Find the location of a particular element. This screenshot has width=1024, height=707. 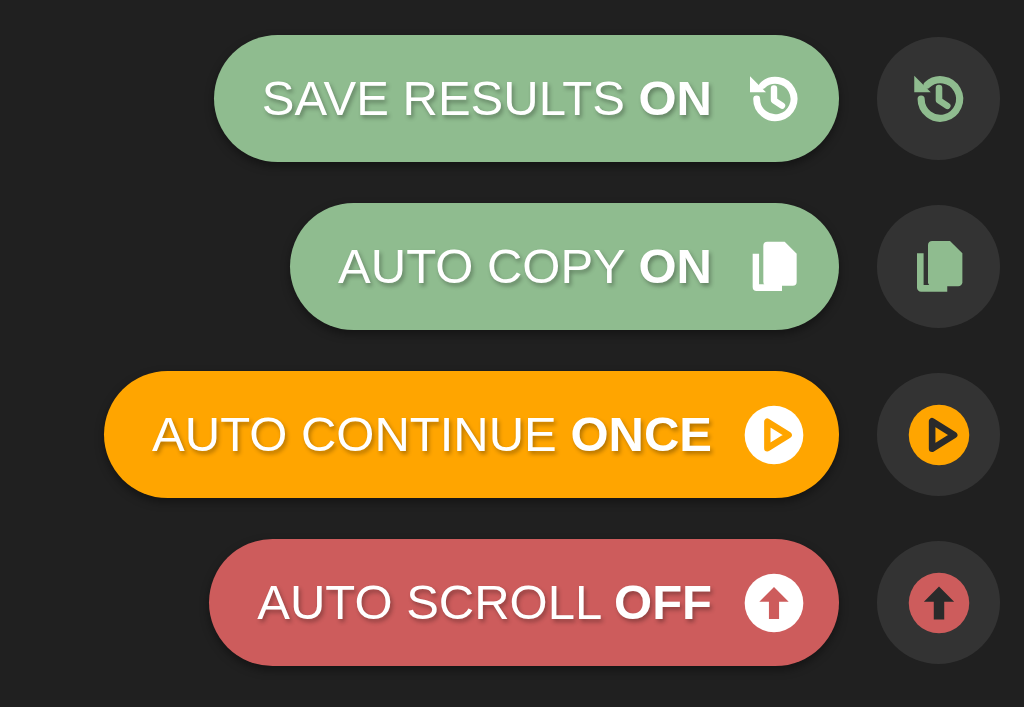

toggle-button: SAVE RESULTS ON is located at coordinates (526, 98).